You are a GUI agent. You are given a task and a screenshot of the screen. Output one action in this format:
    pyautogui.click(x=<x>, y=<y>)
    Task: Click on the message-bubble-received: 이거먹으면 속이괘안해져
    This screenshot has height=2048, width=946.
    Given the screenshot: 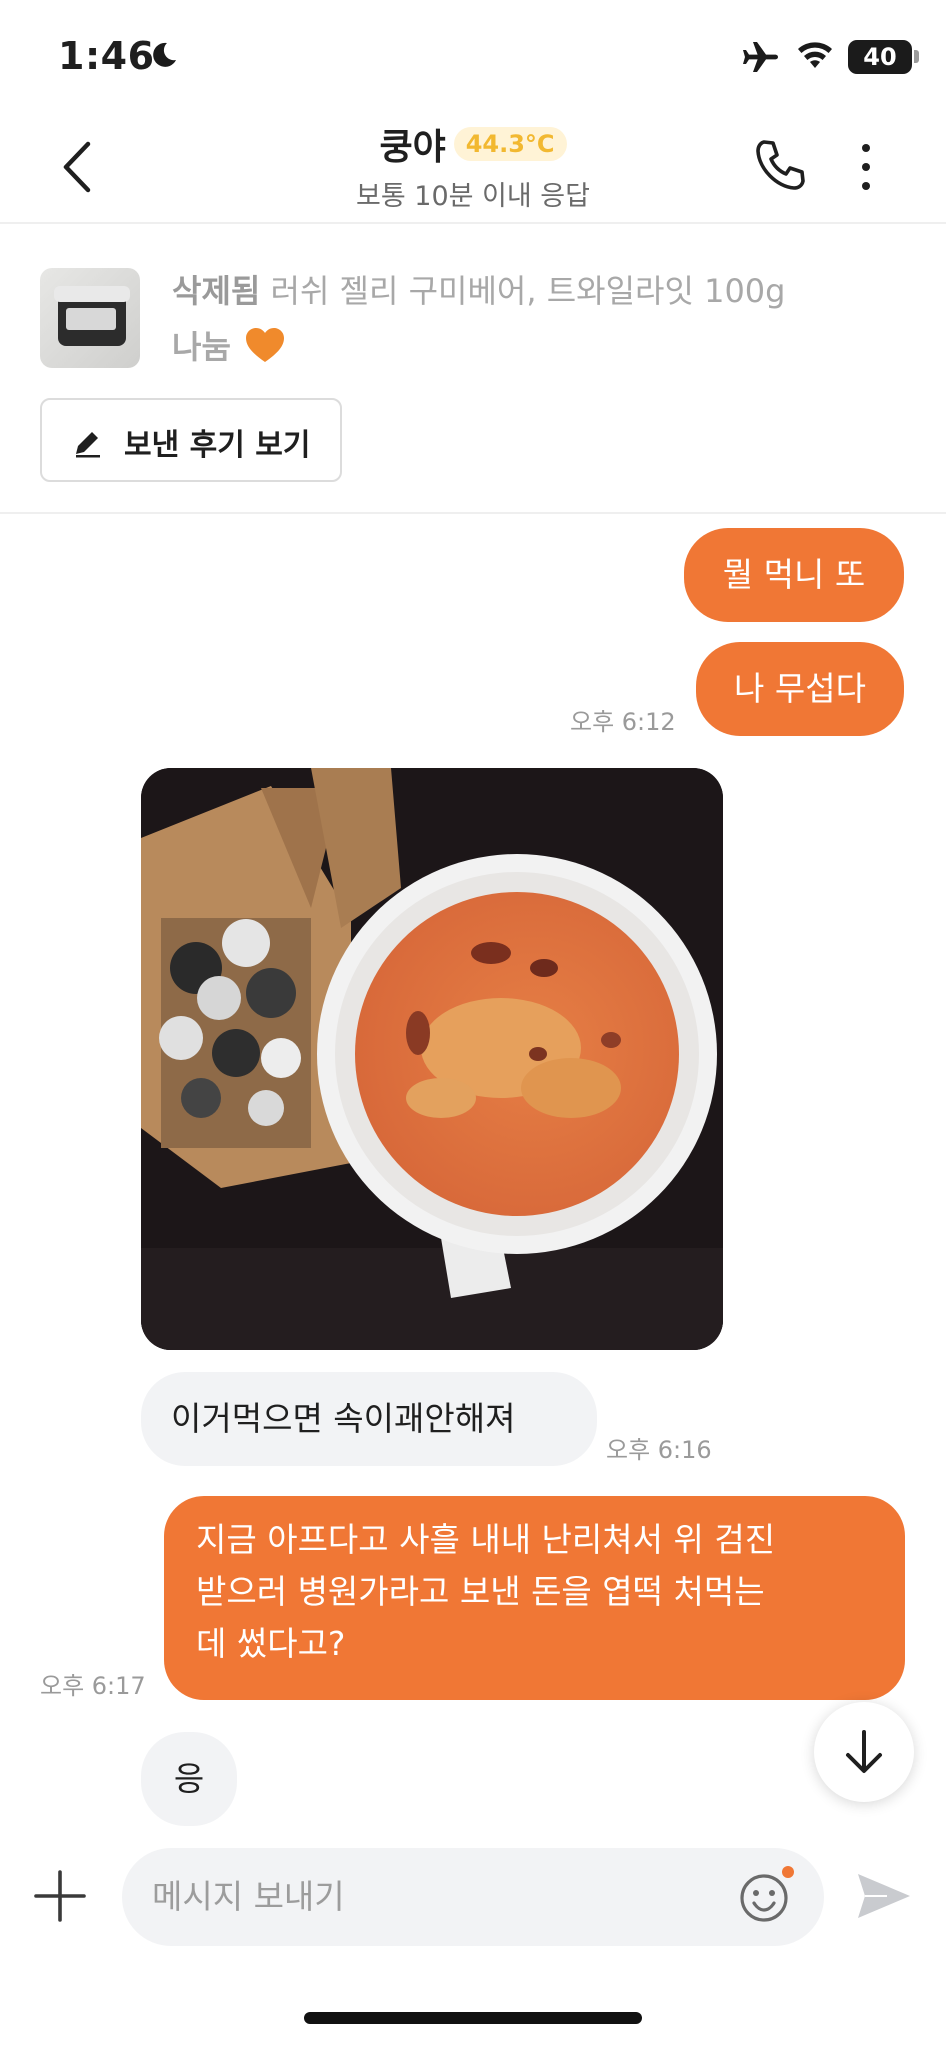 What is the action you would take?
    pyautogui.click(x=369, y=1419)
    